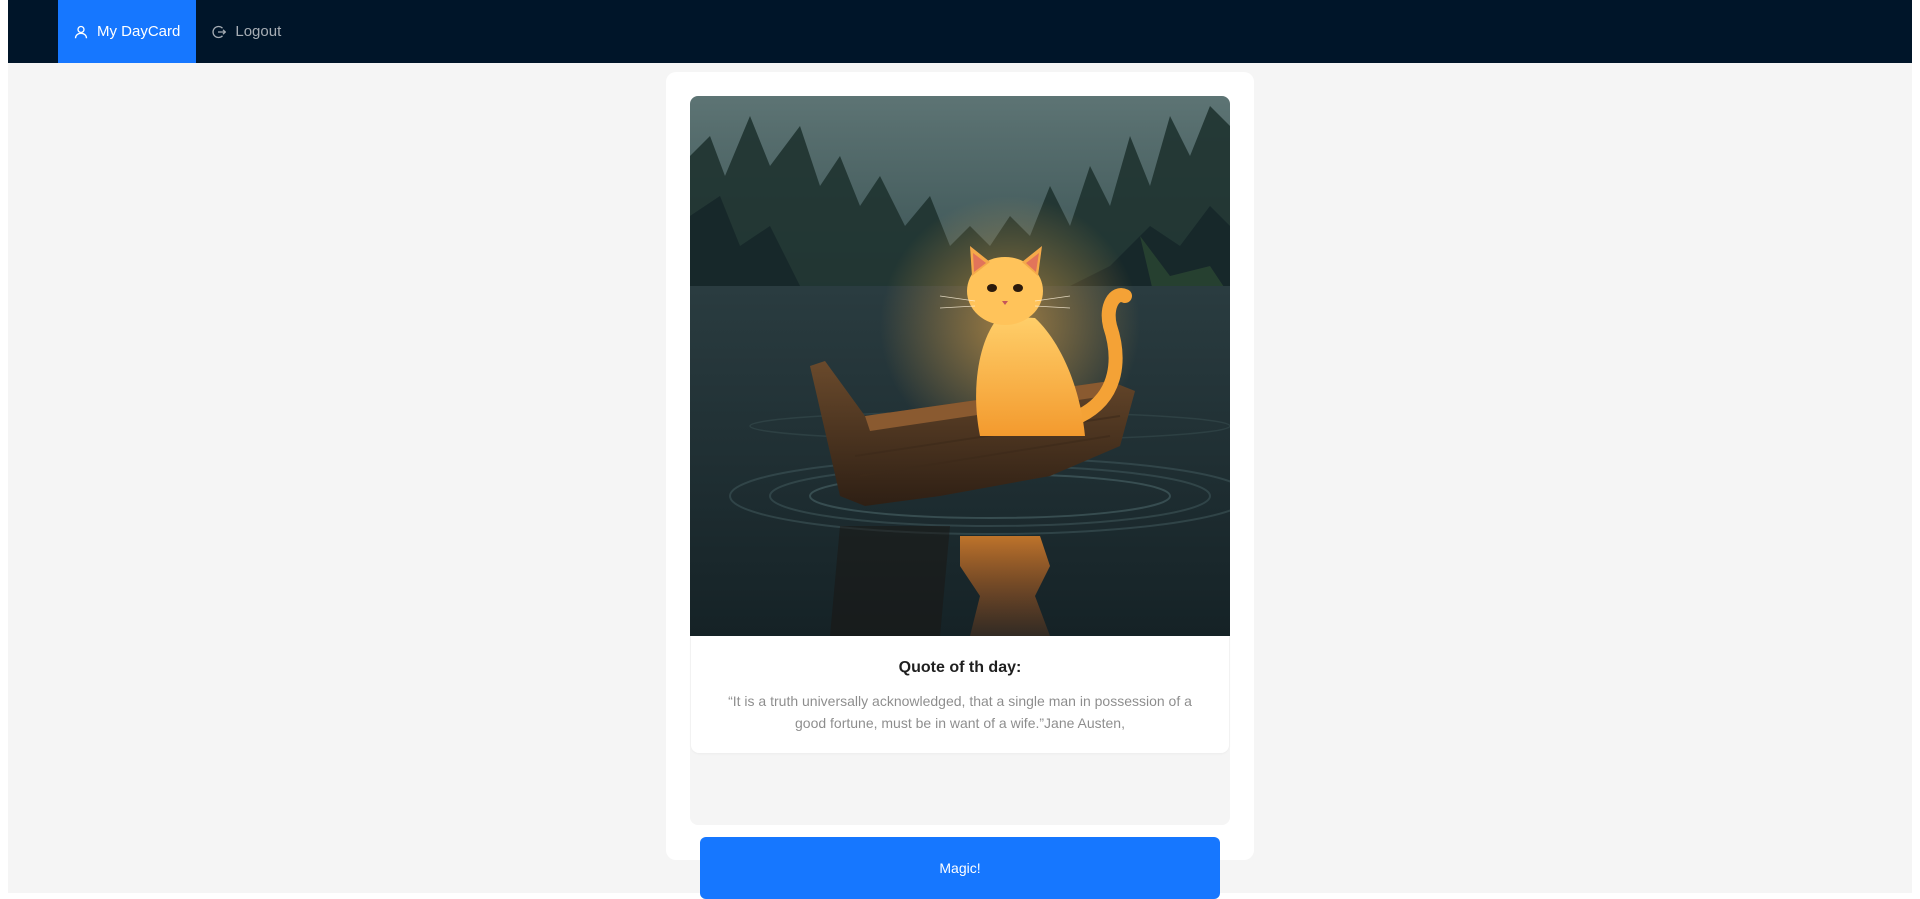 The image size is (1920, 899). Describe the element at coordinates (960, 667) in the screenshot. I see `quote-title: Quote of th day:` at that location.